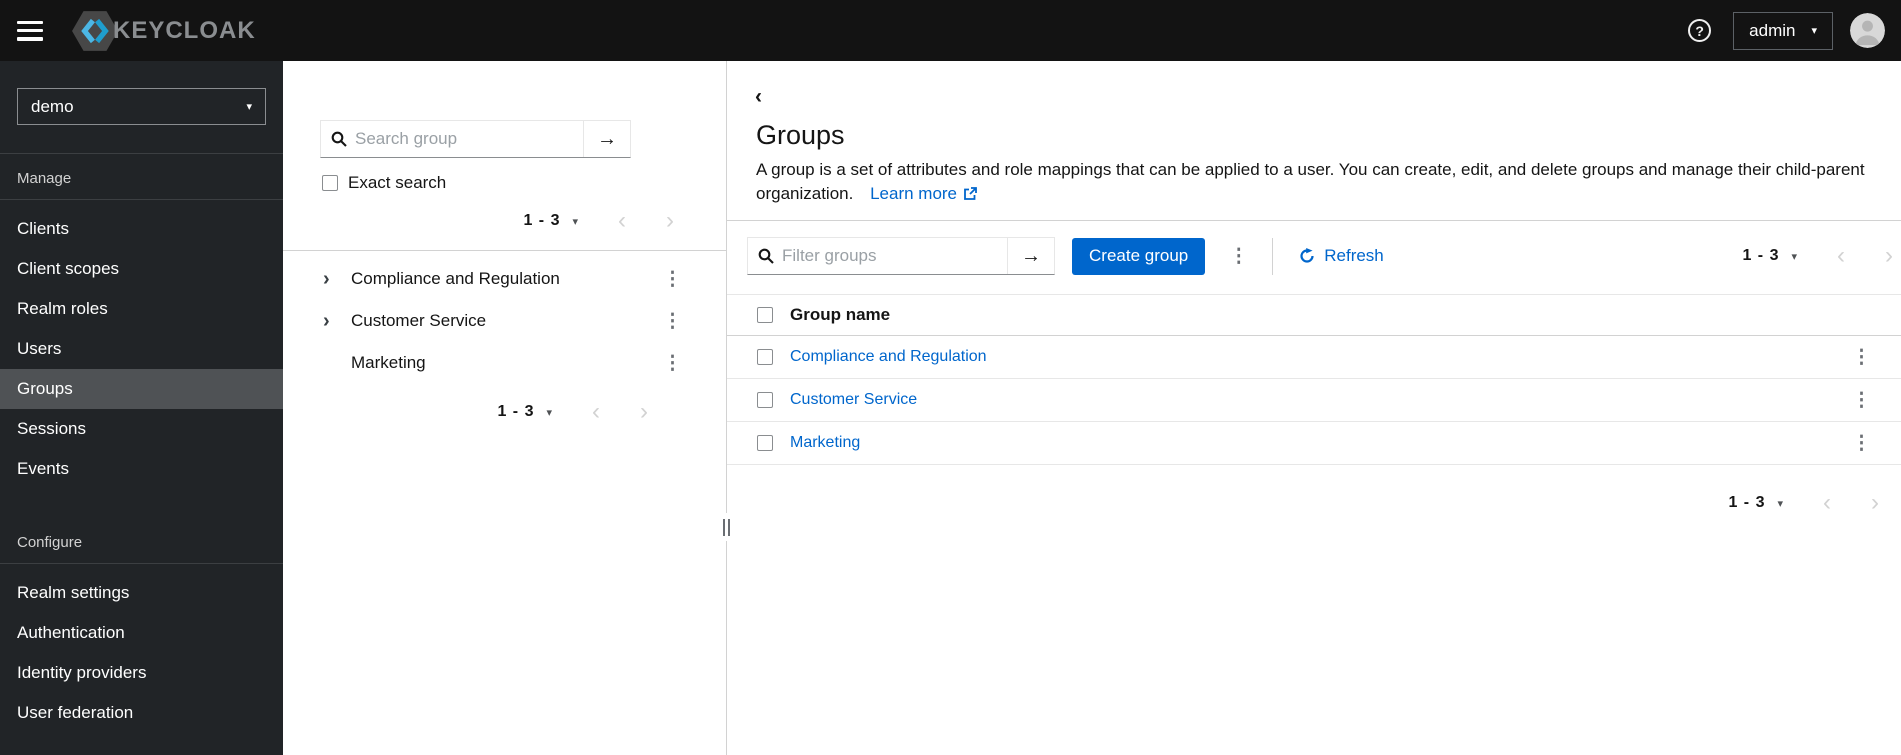  I want to click on tree-group-row: › Compliance and Regulation ⋮, so click(504, 279).